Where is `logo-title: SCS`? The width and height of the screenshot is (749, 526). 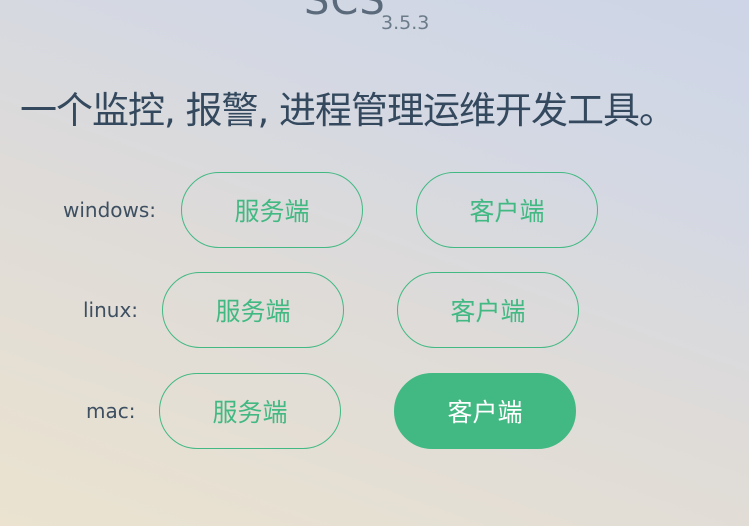 logo-title: SCS is located at coordinates (345, 12).